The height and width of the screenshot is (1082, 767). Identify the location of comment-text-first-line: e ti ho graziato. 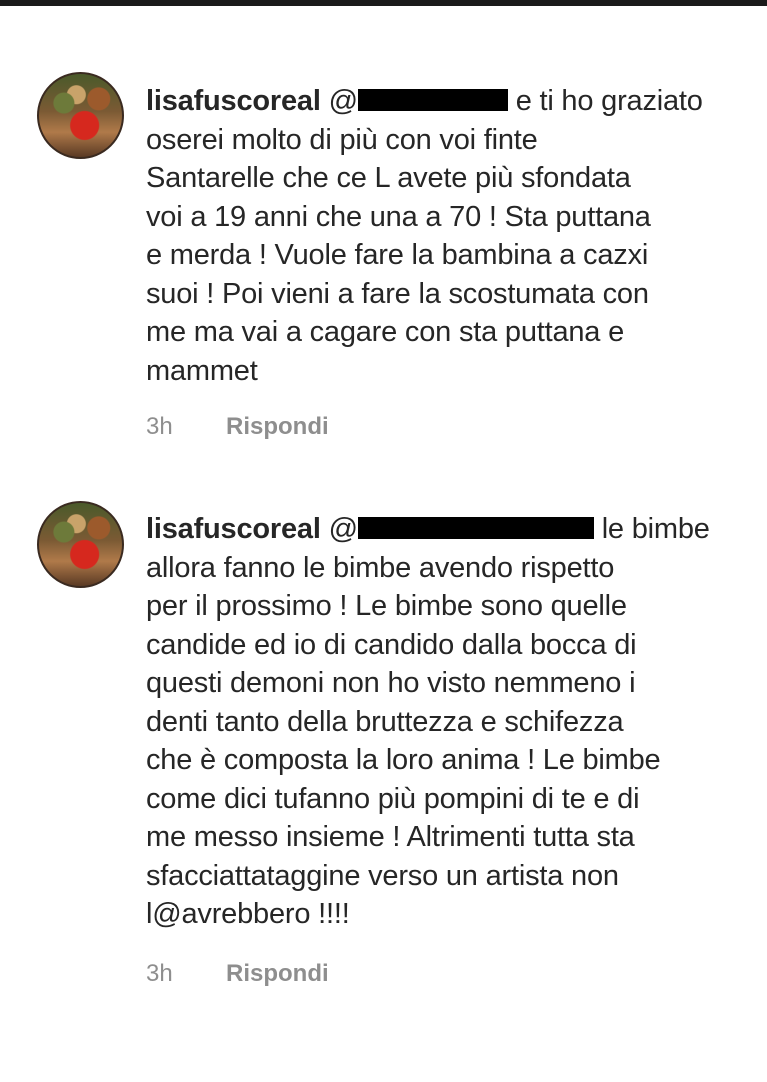
(609, 101).